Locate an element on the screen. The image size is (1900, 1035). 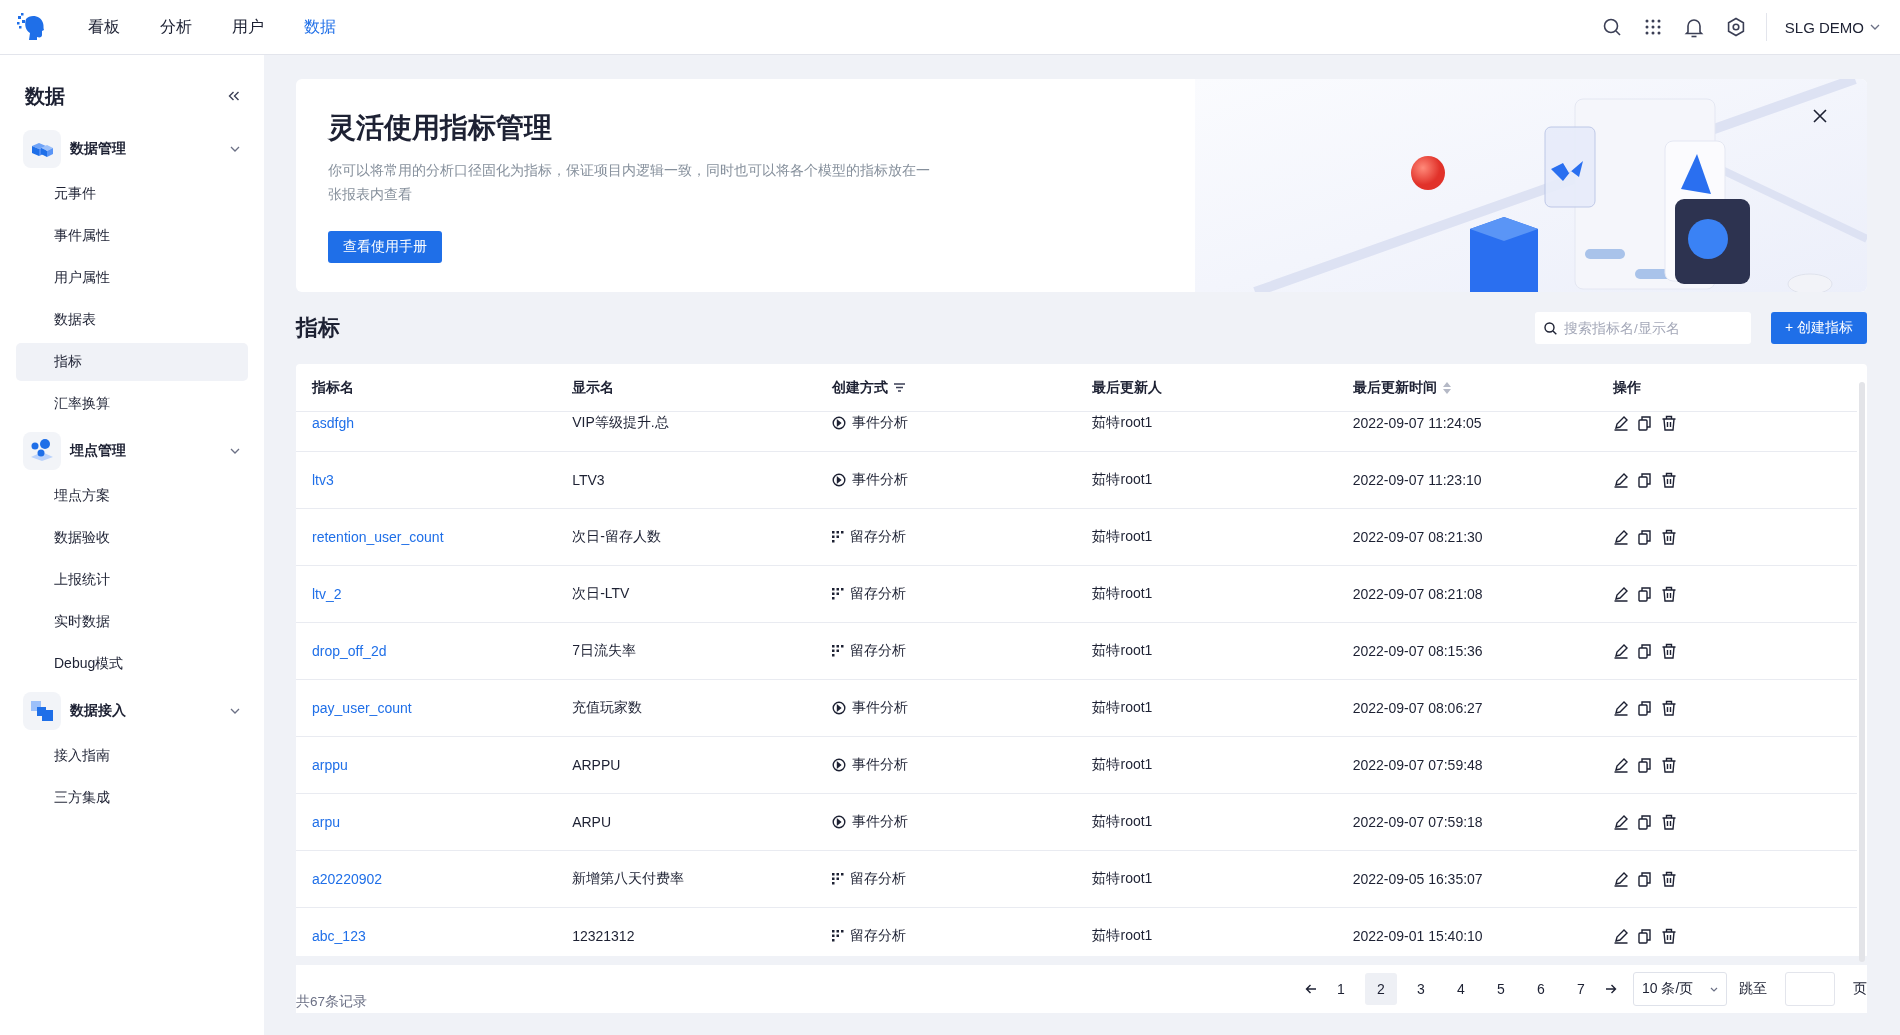
sidebar-item: 实时数据 is located at coordinates (132, 622).